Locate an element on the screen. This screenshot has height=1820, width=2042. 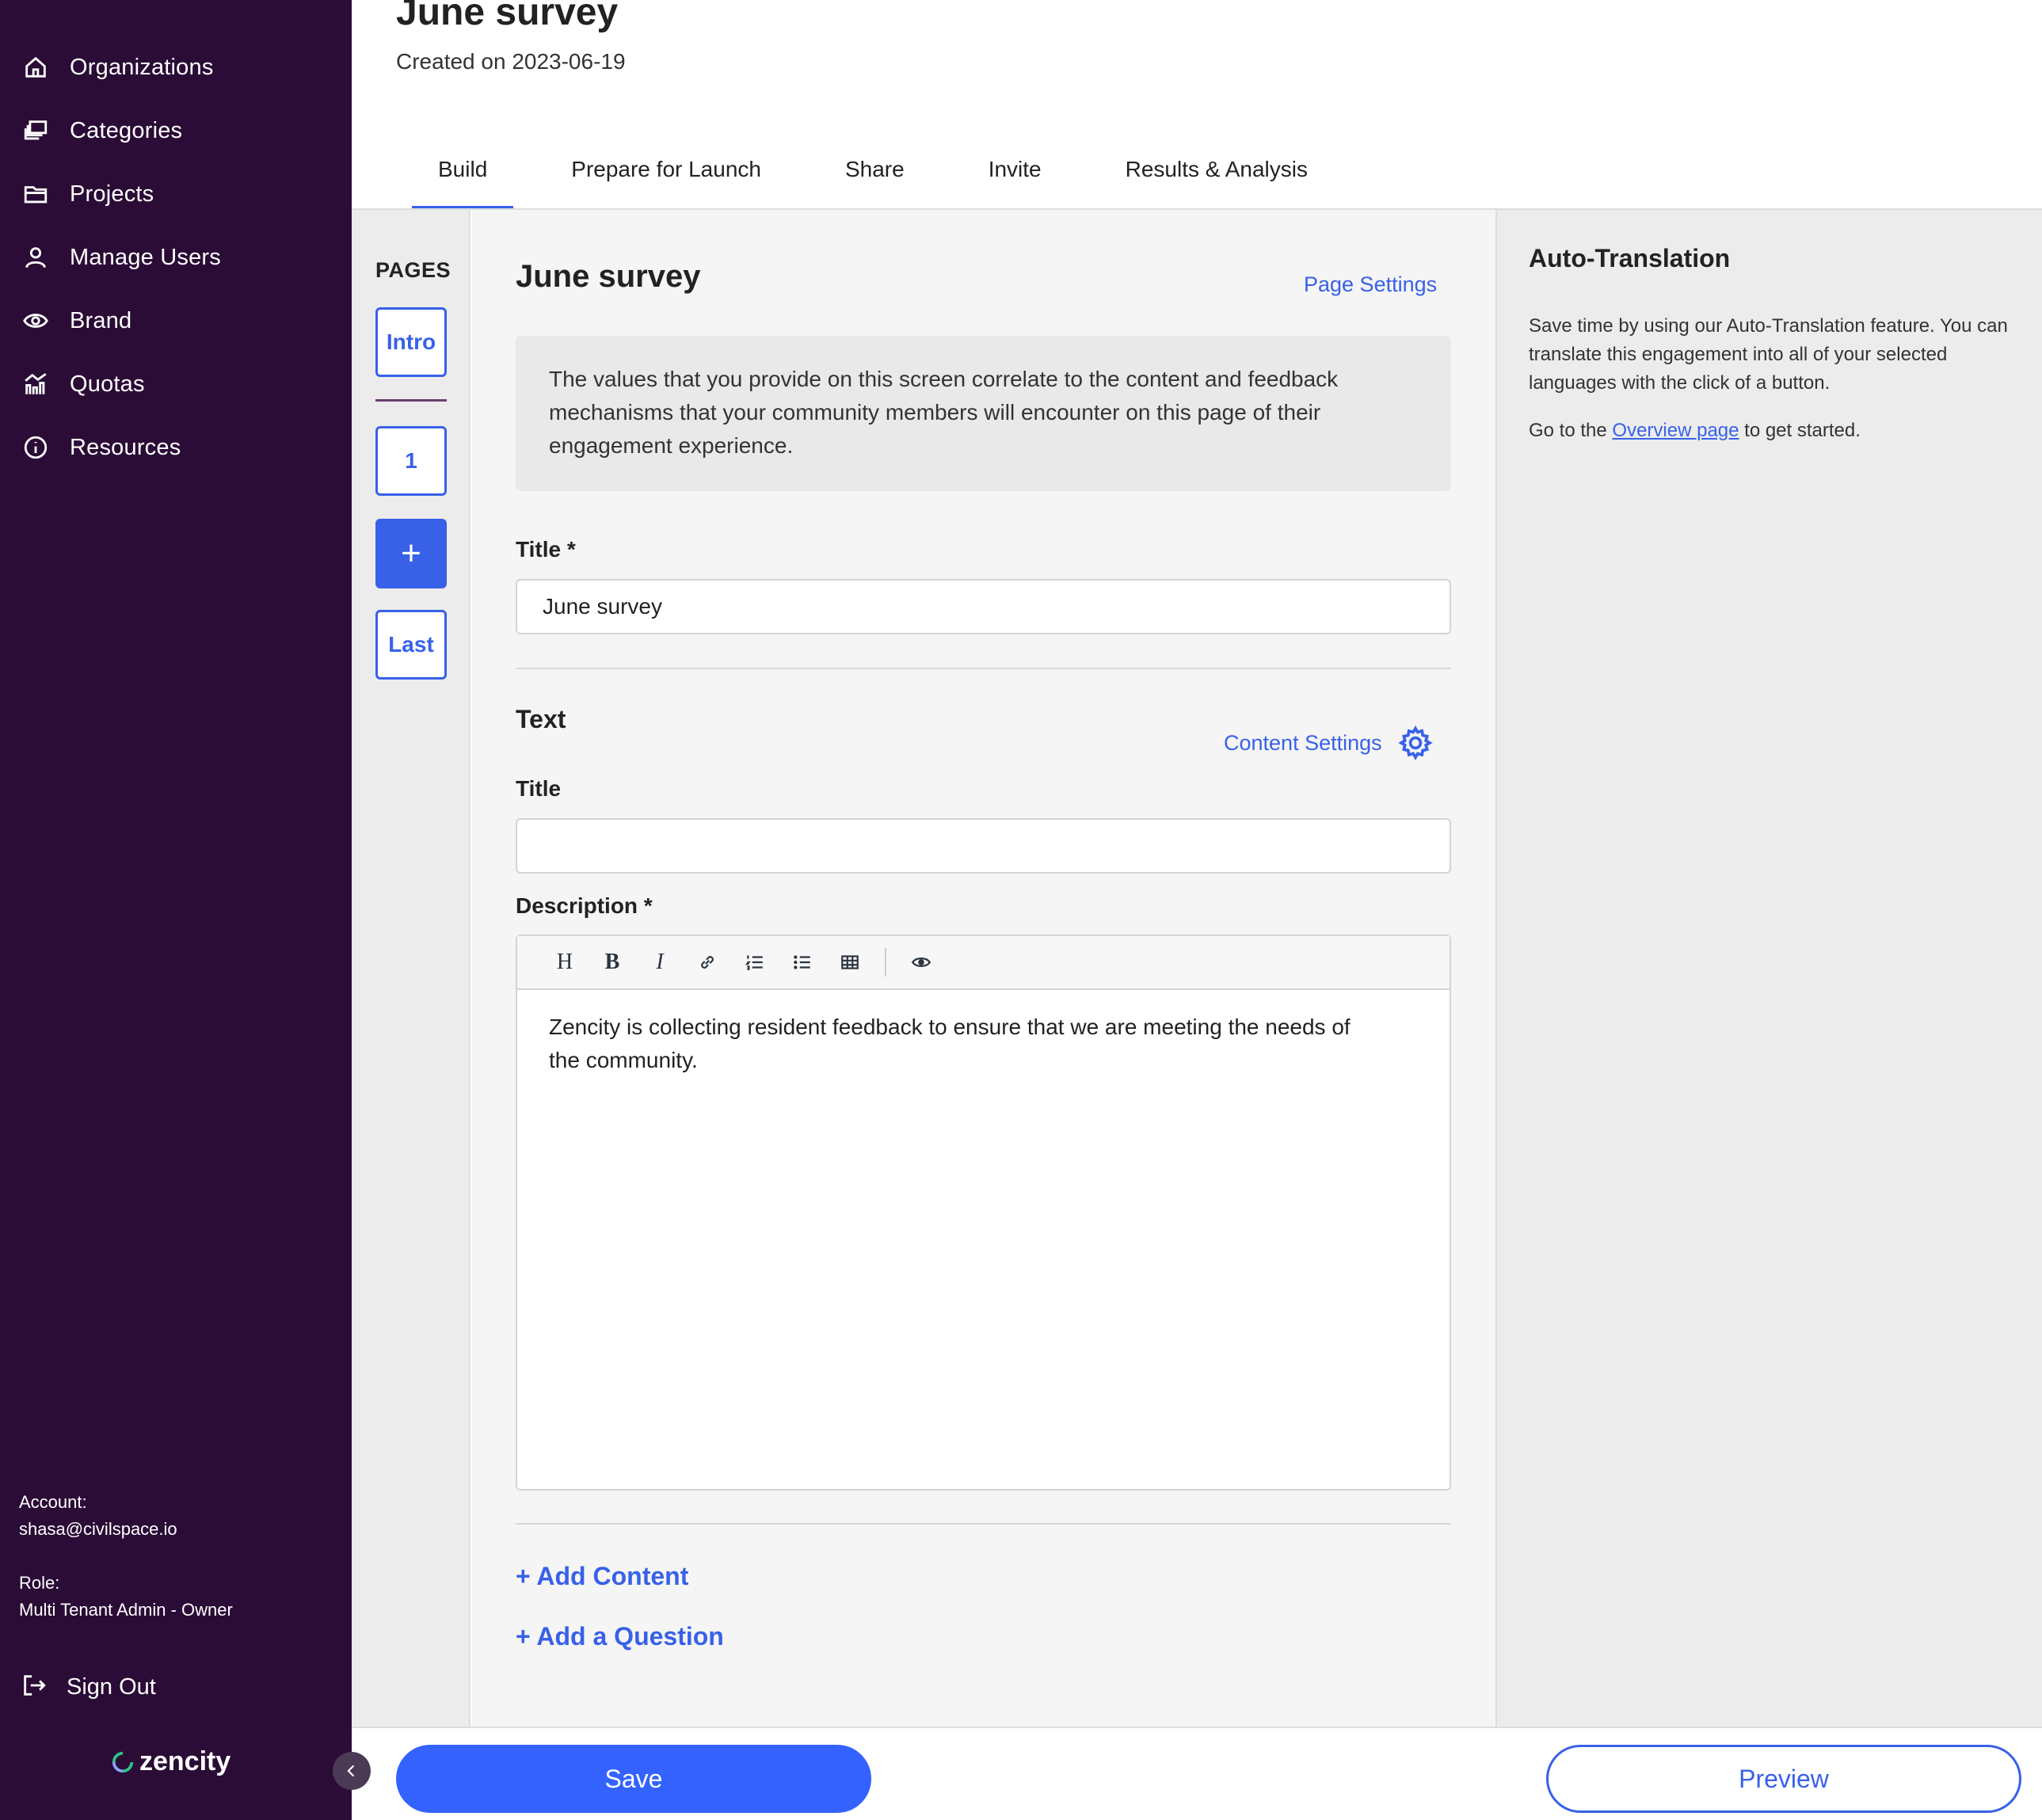
preview-toggle-button is located at coordinates (921, 962).